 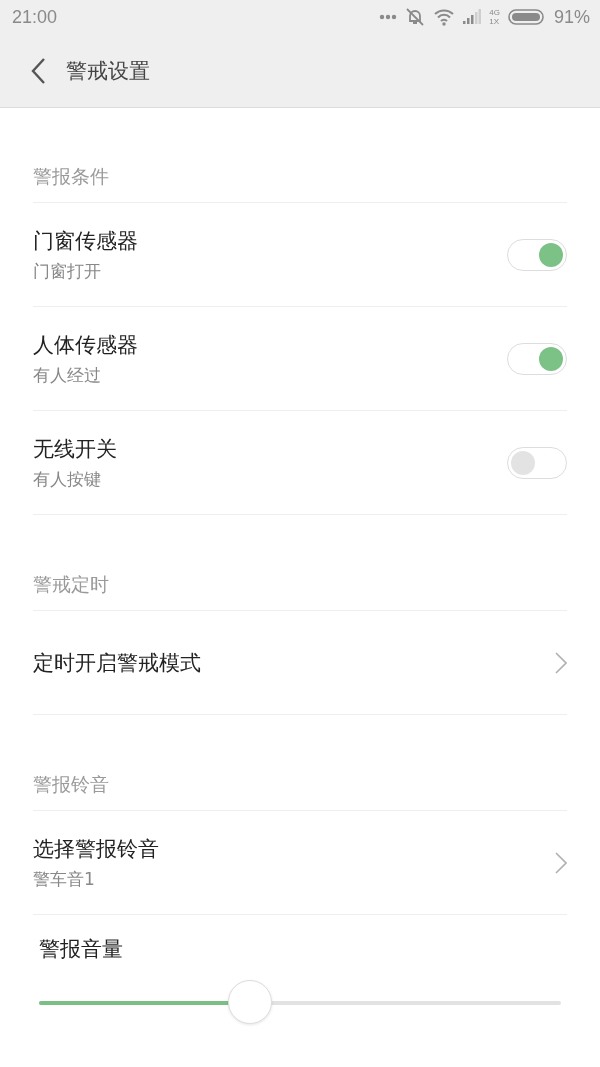 I want to click on row-subtitle: 警车音1, so click(x=64, y=879).